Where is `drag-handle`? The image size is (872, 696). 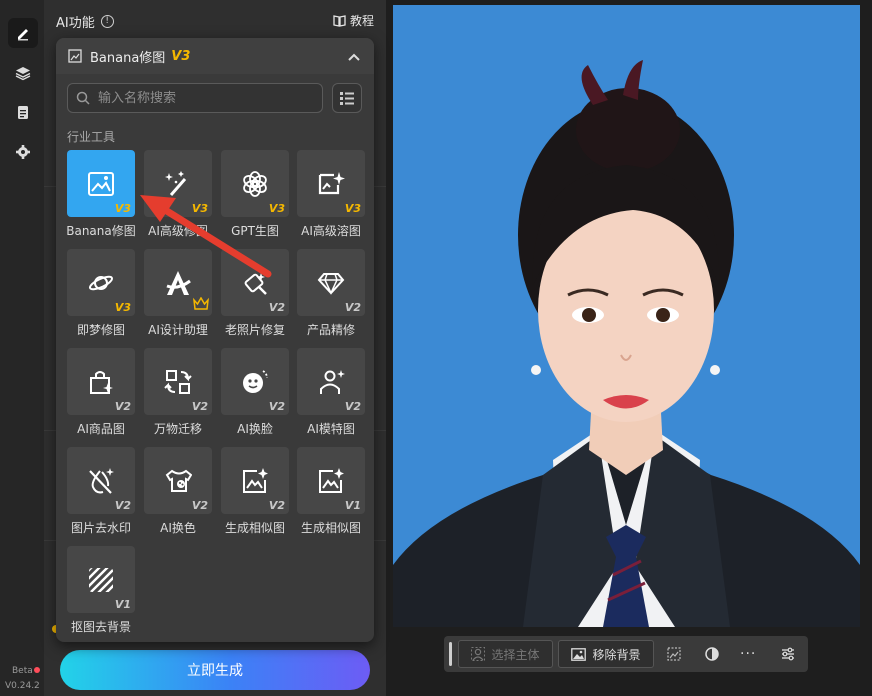
drag-handle is located at coordinates (450, 654).